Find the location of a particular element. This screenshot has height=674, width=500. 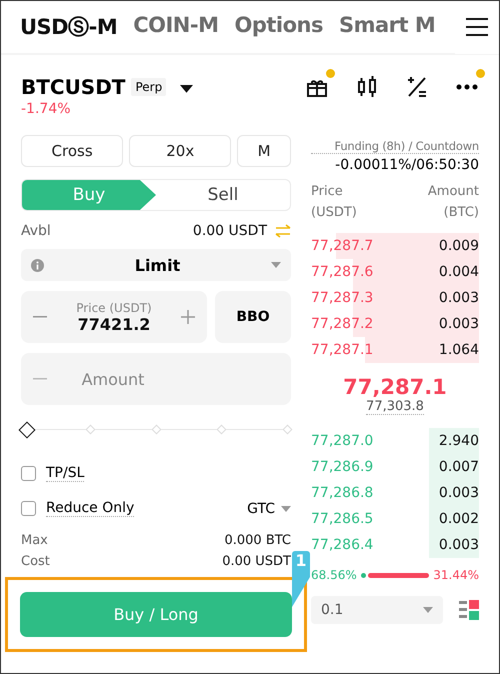

transfer-icon is located at coordinates (283, 231).